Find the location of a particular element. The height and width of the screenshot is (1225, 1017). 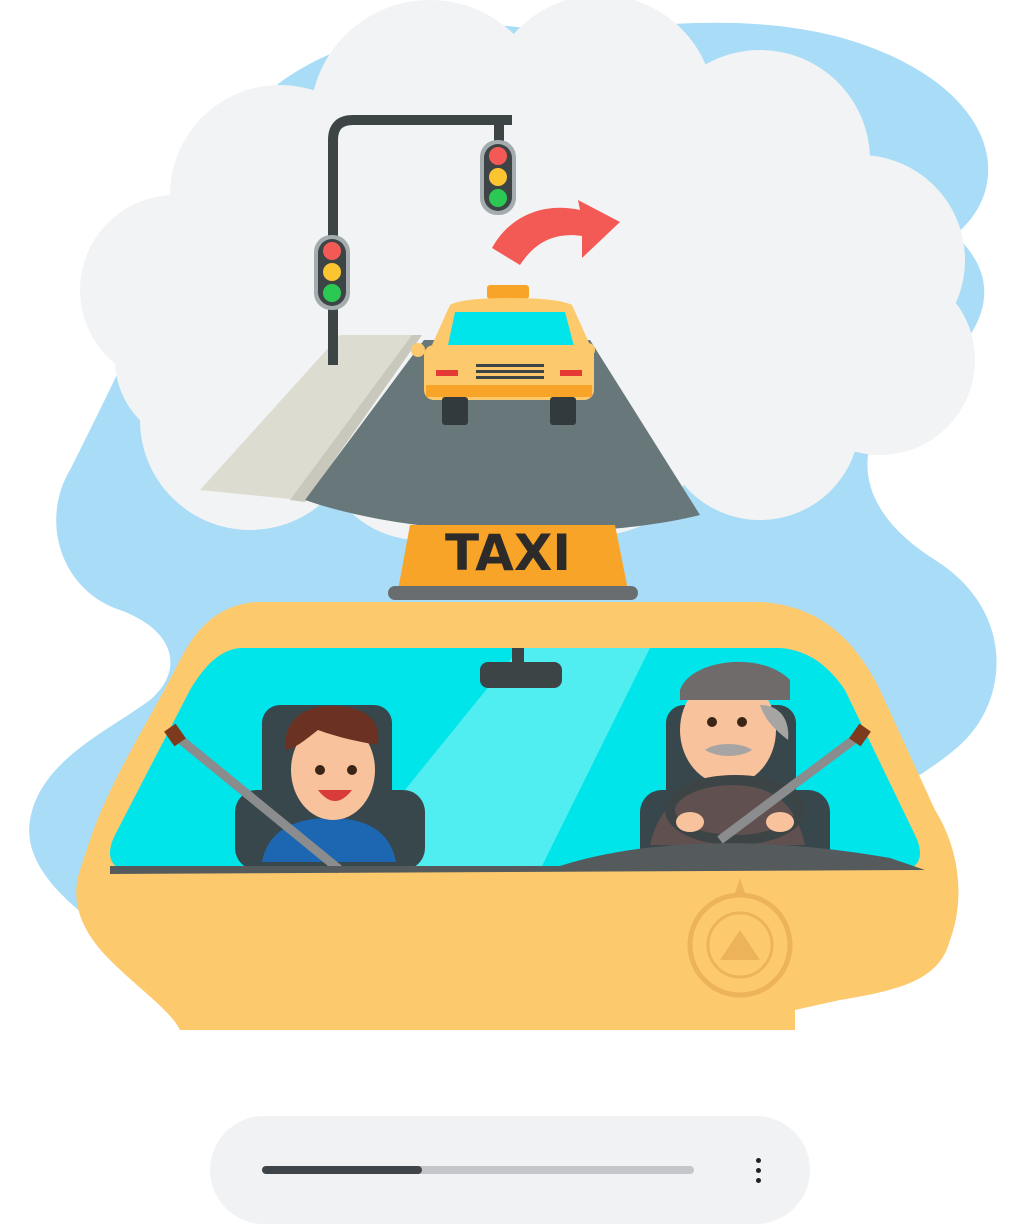

media-player-bar is located at coordinates (510, 1170).